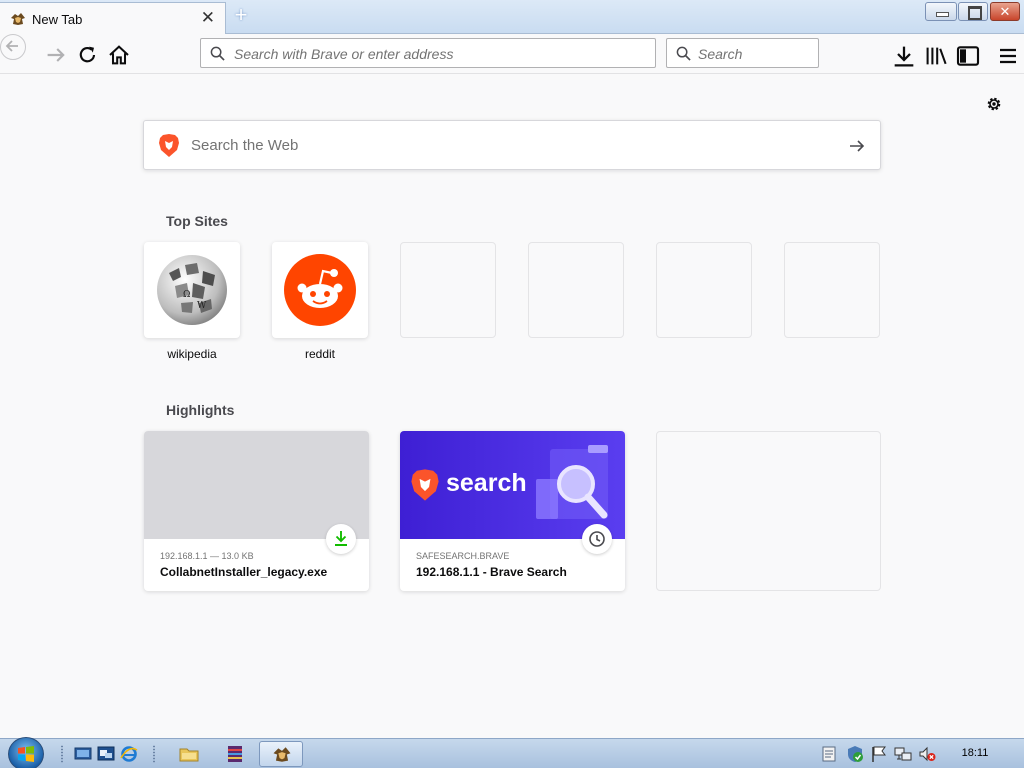  I want to click on top-sites-heading: Top Sites, so click(197, 221).